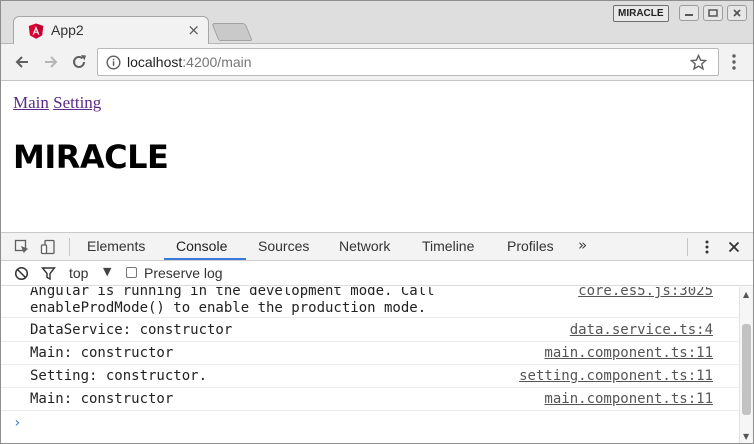  What do you see at coordinates (67, 30) in the screenshot?
I see `tab-title: App2` at bounding box center [67, 30].